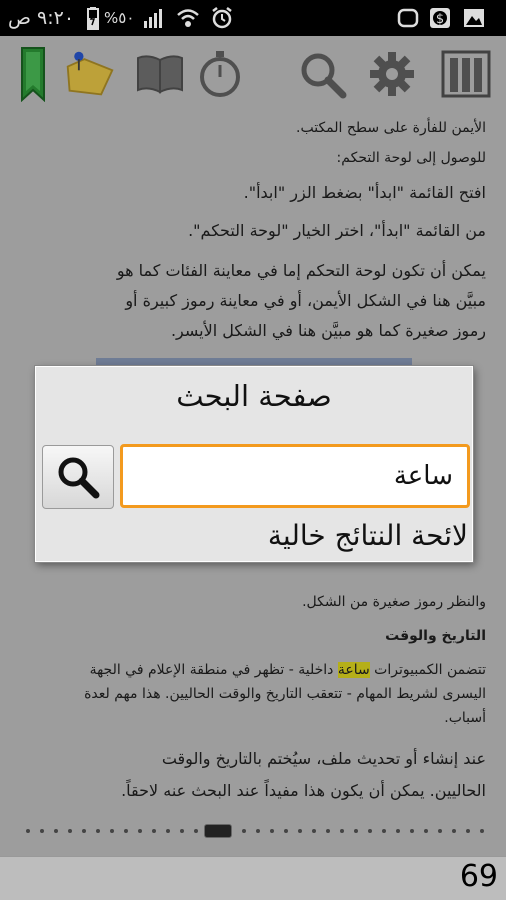  I want to click on search-button, so click(78, 477).